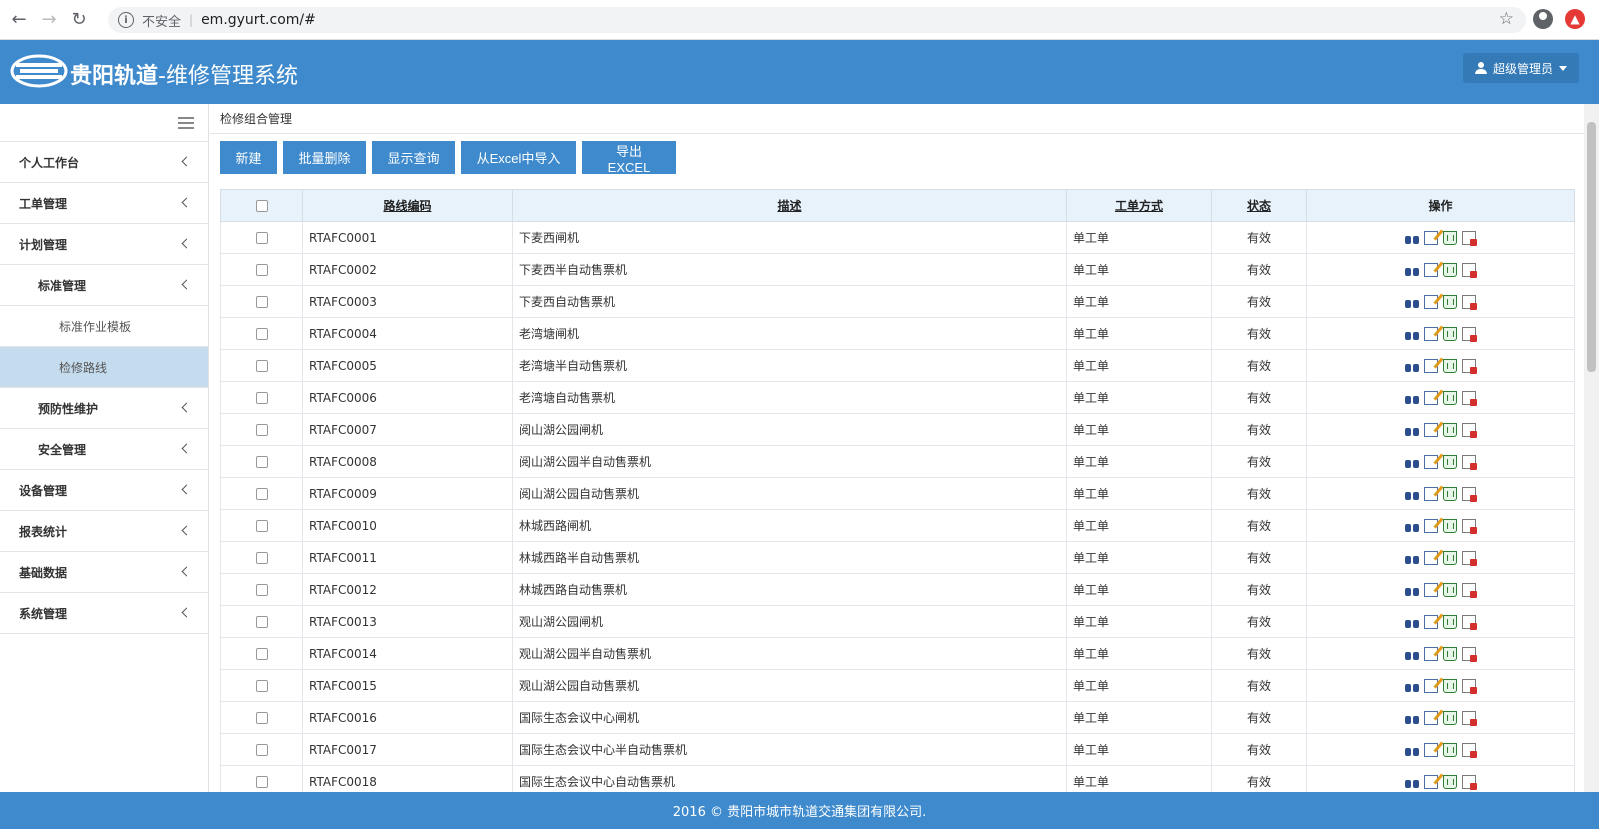 The width and height of the screenshot is (1599, 829). I want to click on sidebar-item: 安全管理, so click(104, 449).